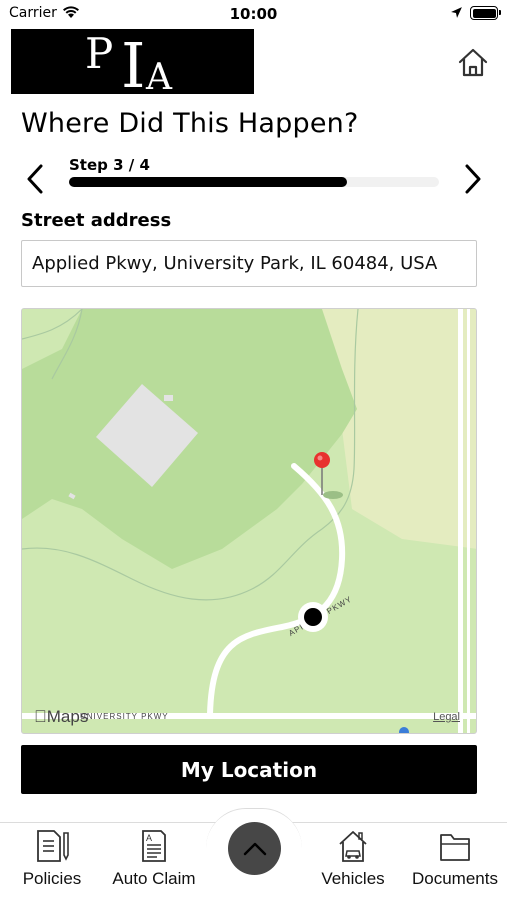 The width and height of the screenshot is (507, 900). What do you see at coordinates (473, 63) in the screenshot?
I see `home-button` at bounding box center [473, 63].